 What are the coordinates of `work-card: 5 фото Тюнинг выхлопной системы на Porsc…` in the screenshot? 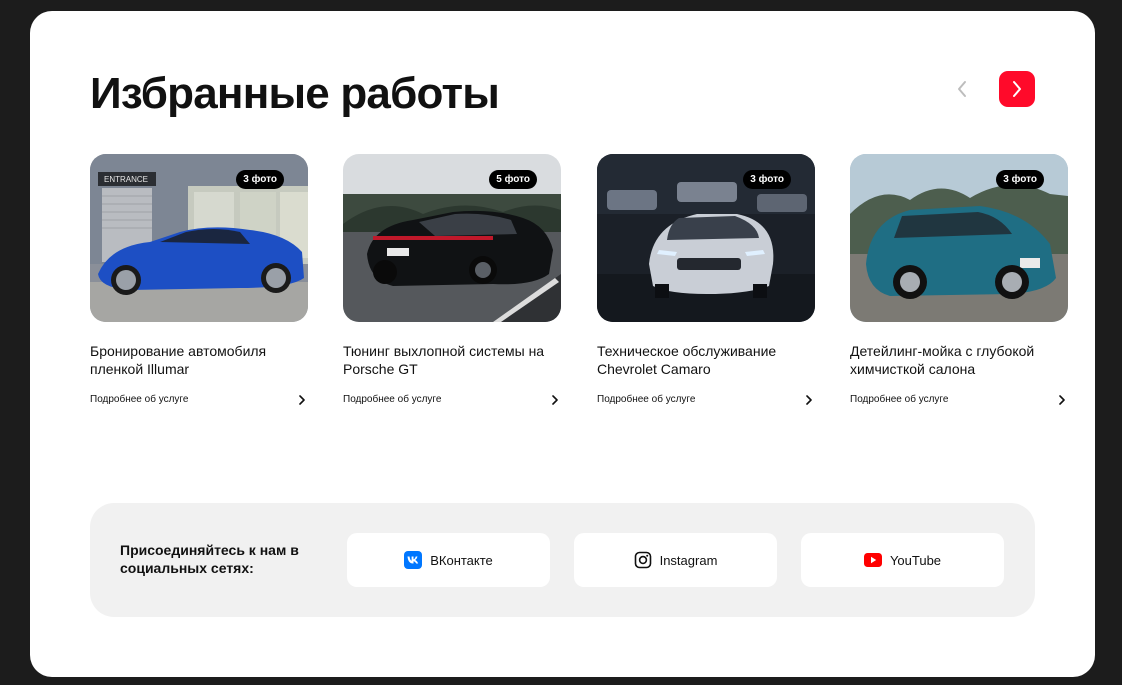 It's located at (452, 279).